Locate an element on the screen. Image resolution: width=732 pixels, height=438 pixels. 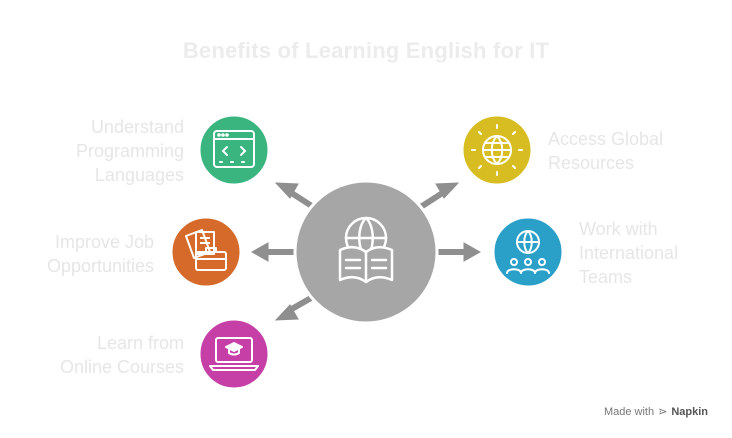
node-circle-programming is located at coordinates (234, 150).